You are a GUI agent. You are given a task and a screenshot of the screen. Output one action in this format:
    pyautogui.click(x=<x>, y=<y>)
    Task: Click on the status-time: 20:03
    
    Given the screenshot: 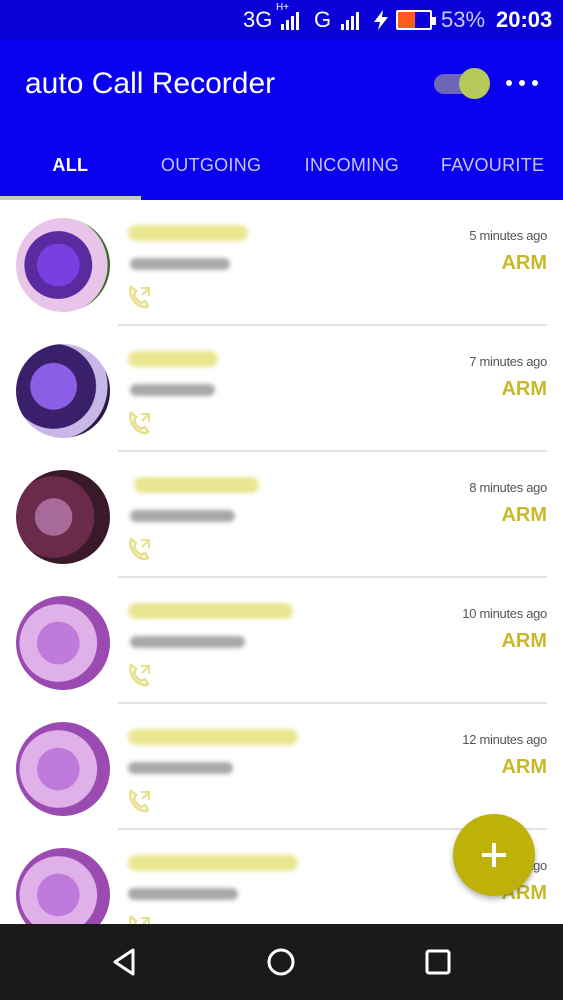 What is the action you would take?
    pyautogui.click(x=524, y=19)
    